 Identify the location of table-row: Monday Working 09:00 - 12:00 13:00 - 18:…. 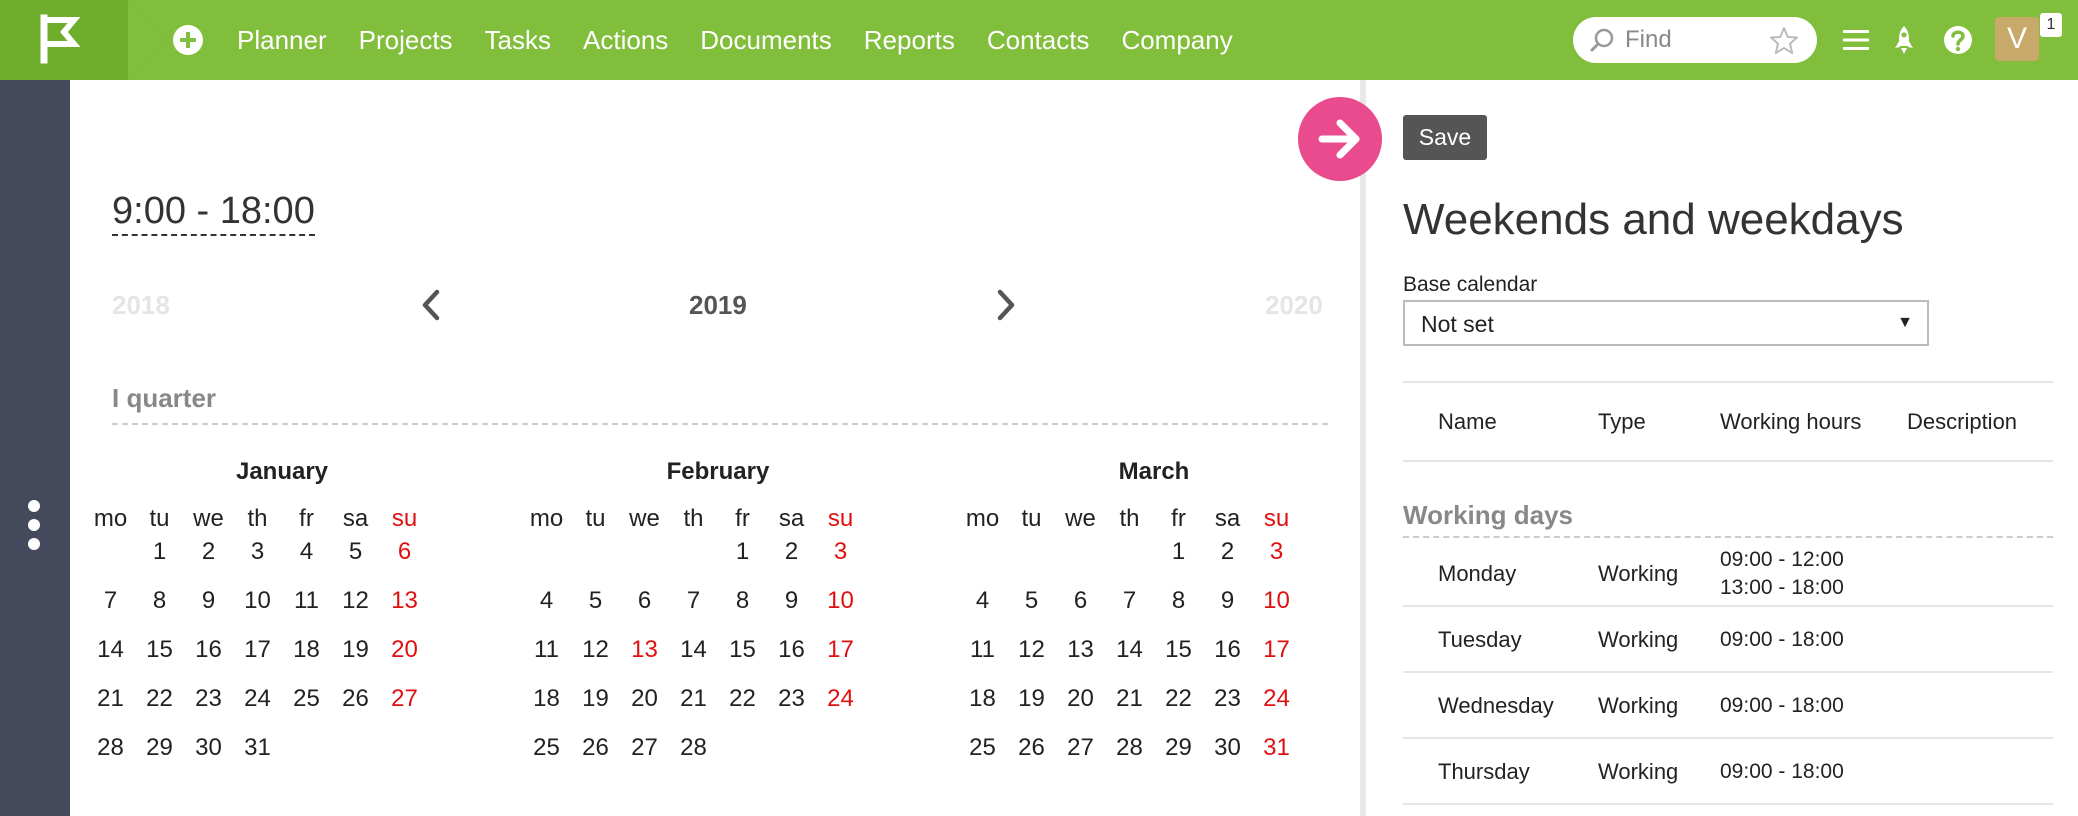
(1728, 574).